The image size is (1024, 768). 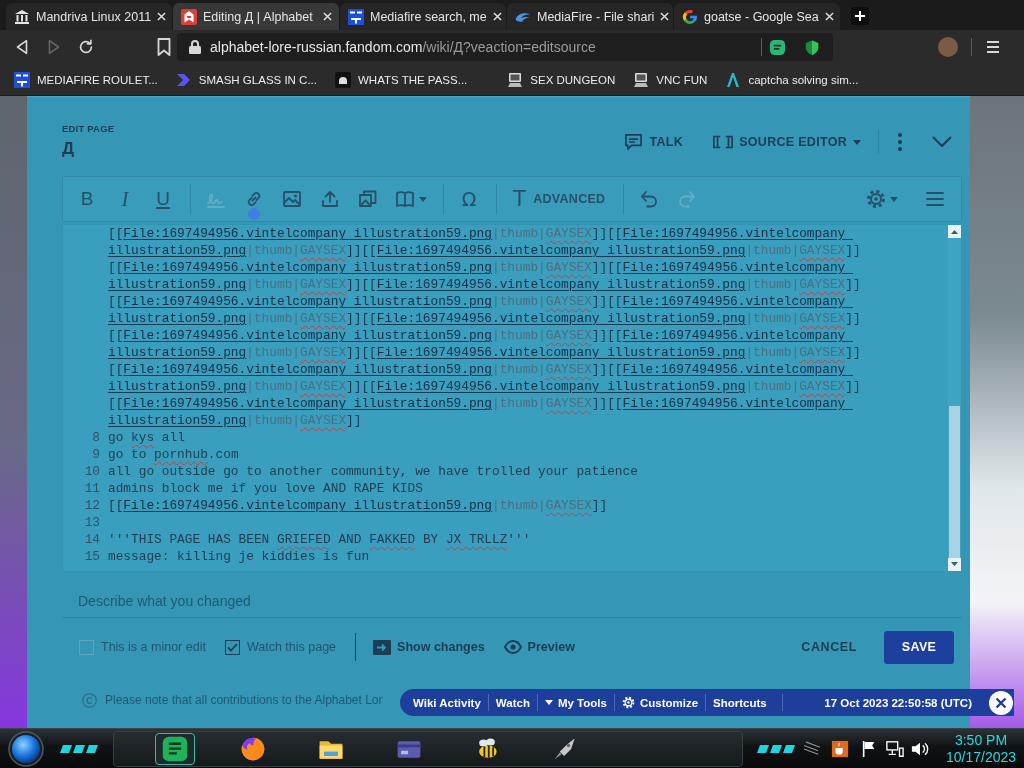 What do you see at coordinates (174, 454) in the screenshot?
I see `code-line: go to pornhub.com` at bounding box center [174, 454].